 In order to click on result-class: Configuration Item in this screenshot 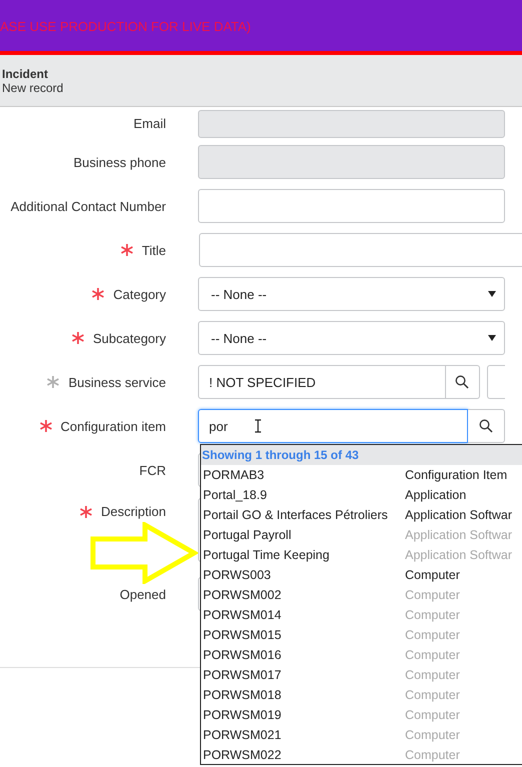, I will do `click(456, 475)`.